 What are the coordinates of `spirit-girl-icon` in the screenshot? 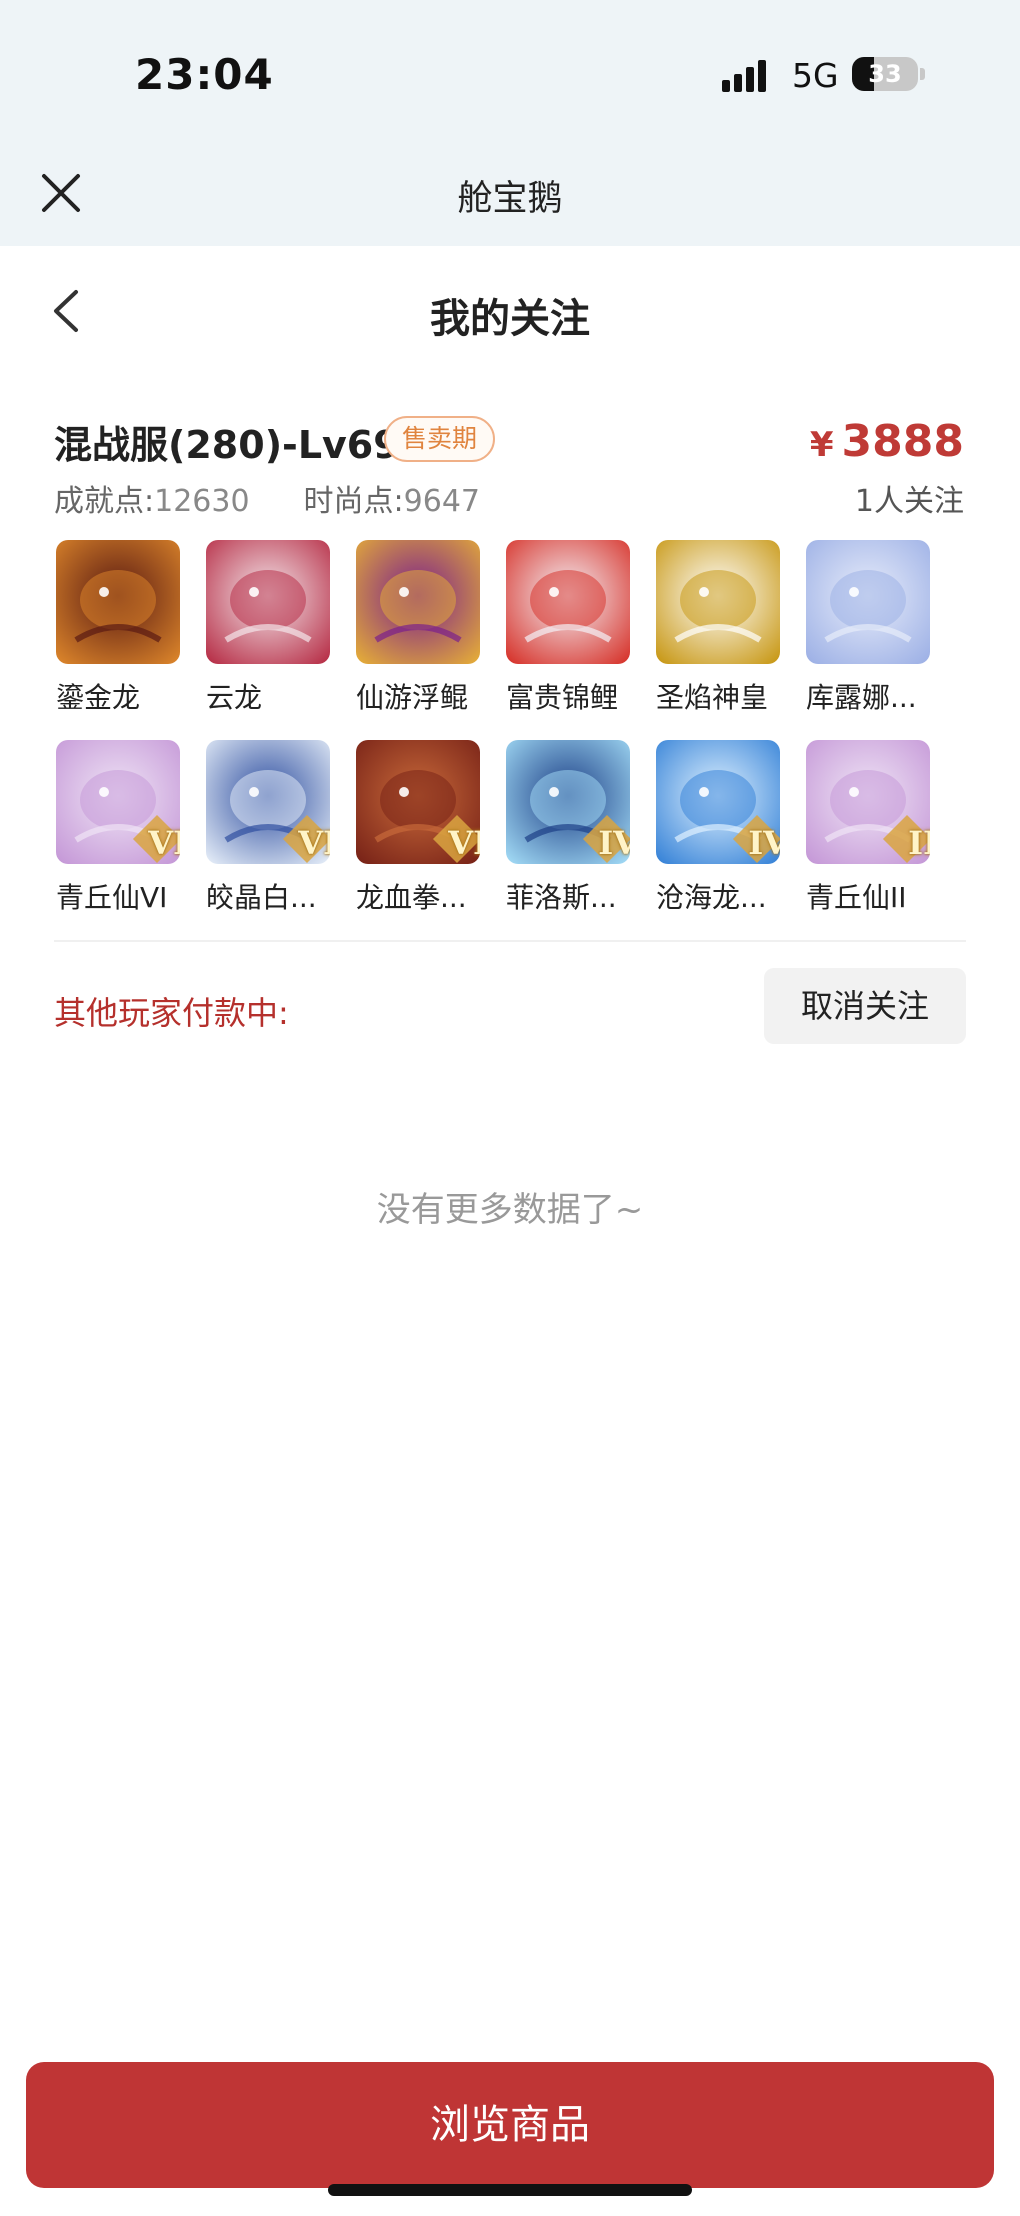 It's located at (868, 602).